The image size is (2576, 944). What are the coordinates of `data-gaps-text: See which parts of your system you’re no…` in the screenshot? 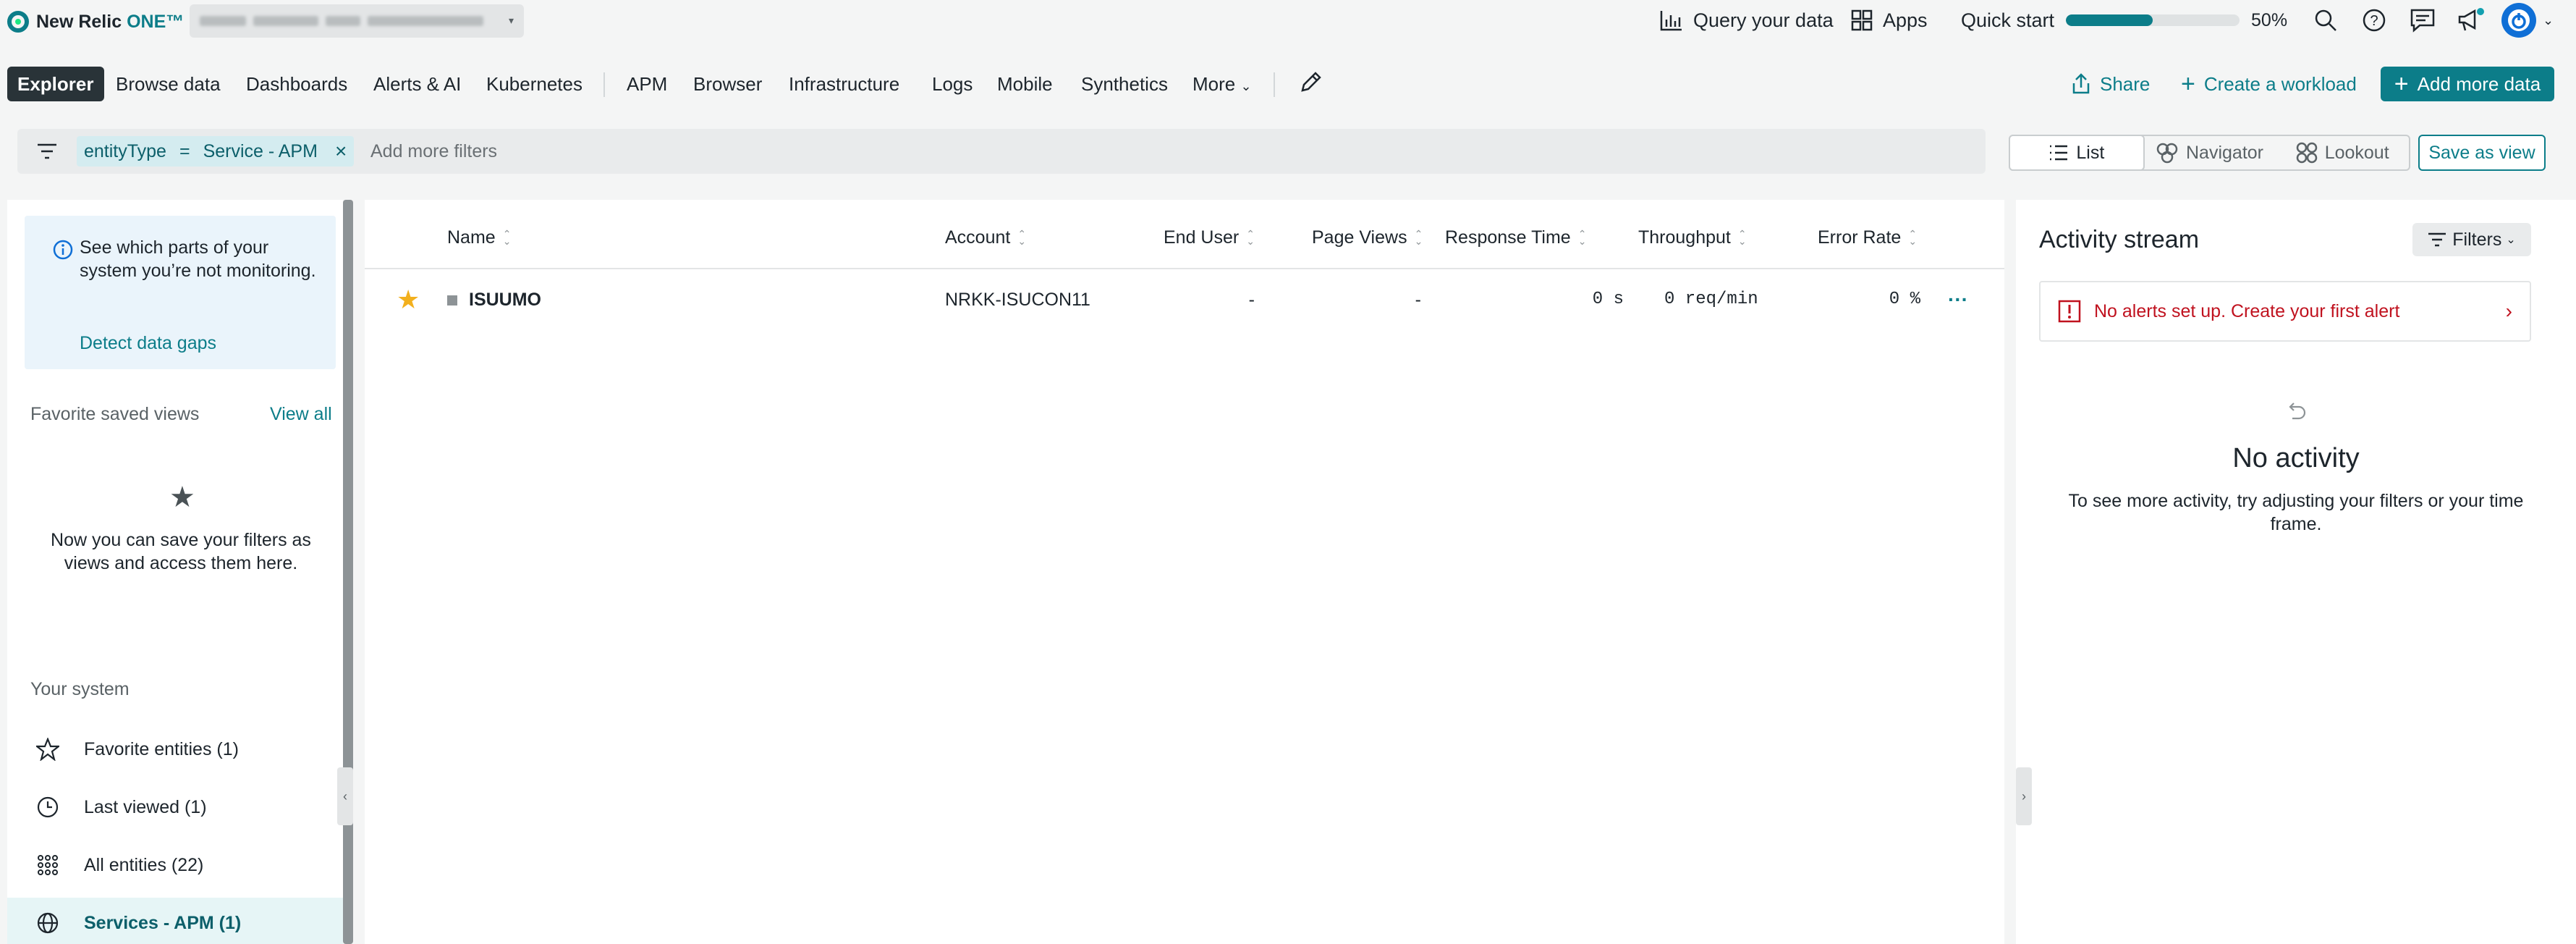 It's located at (198, 259).